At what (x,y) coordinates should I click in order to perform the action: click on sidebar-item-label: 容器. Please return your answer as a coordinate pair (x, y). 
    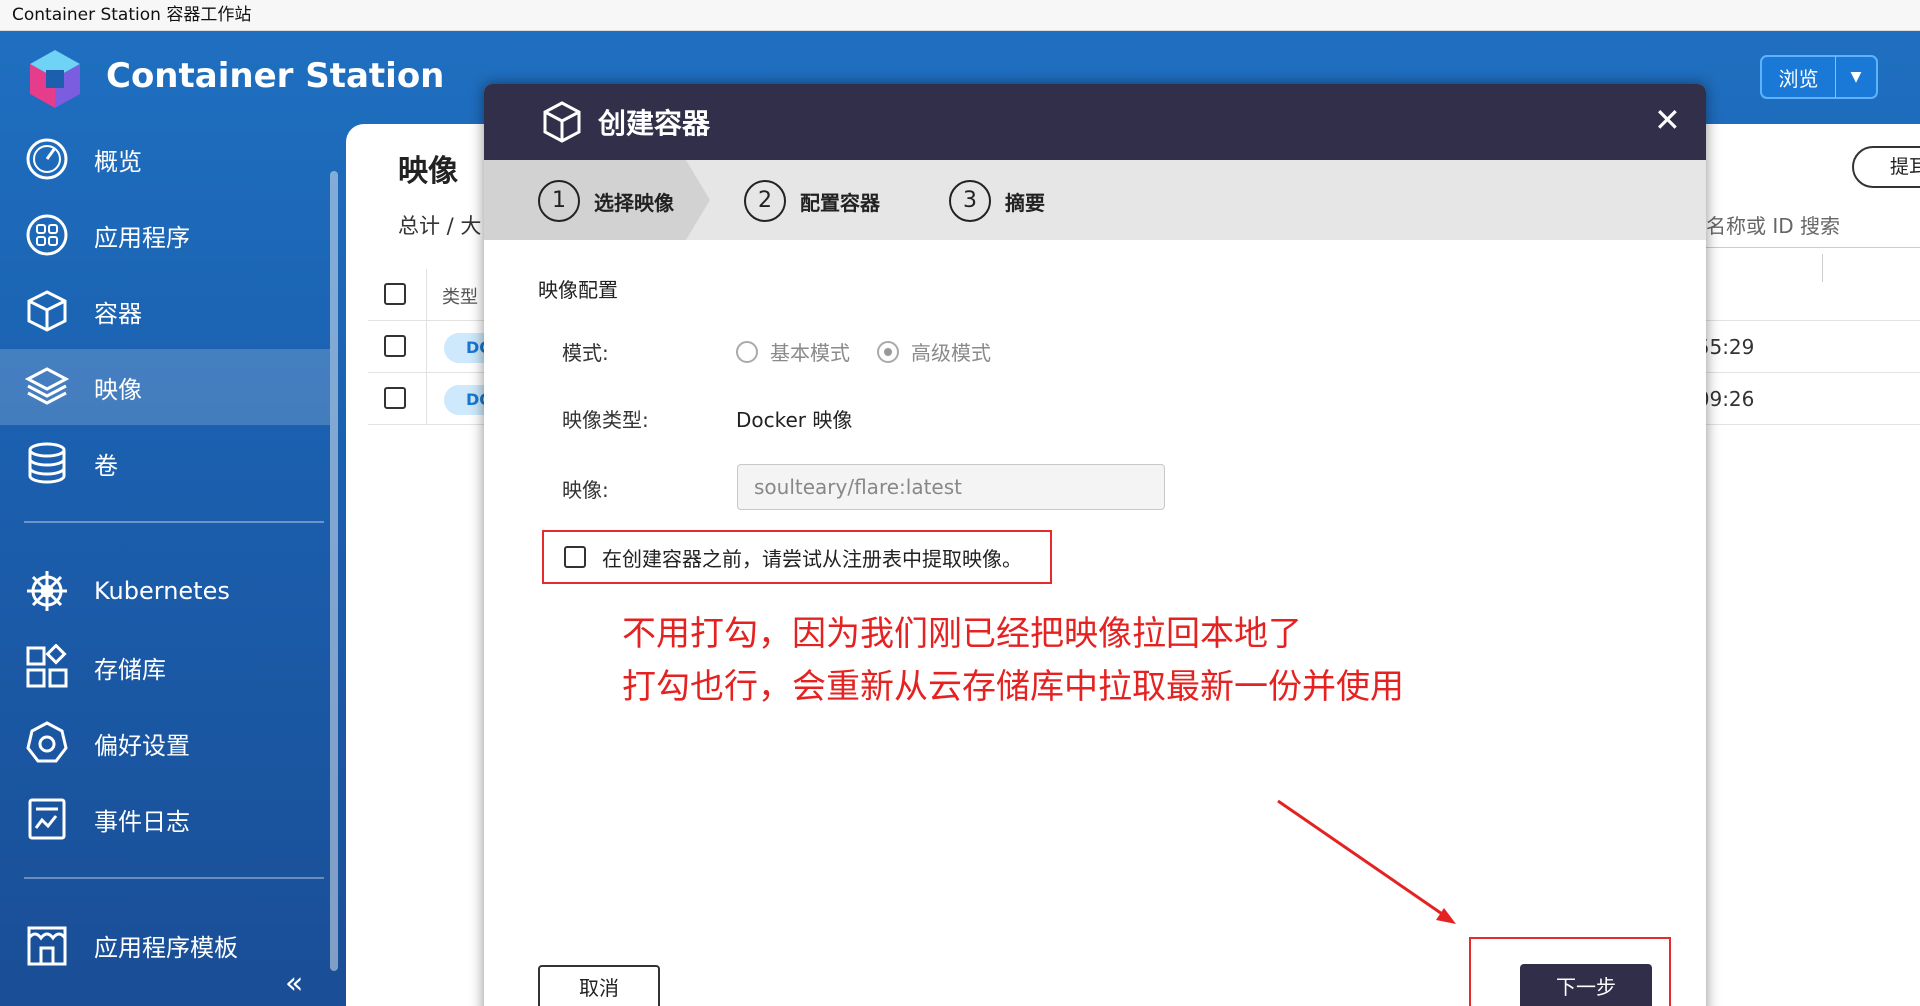
    Looking at the image, I should click on (118, 313).